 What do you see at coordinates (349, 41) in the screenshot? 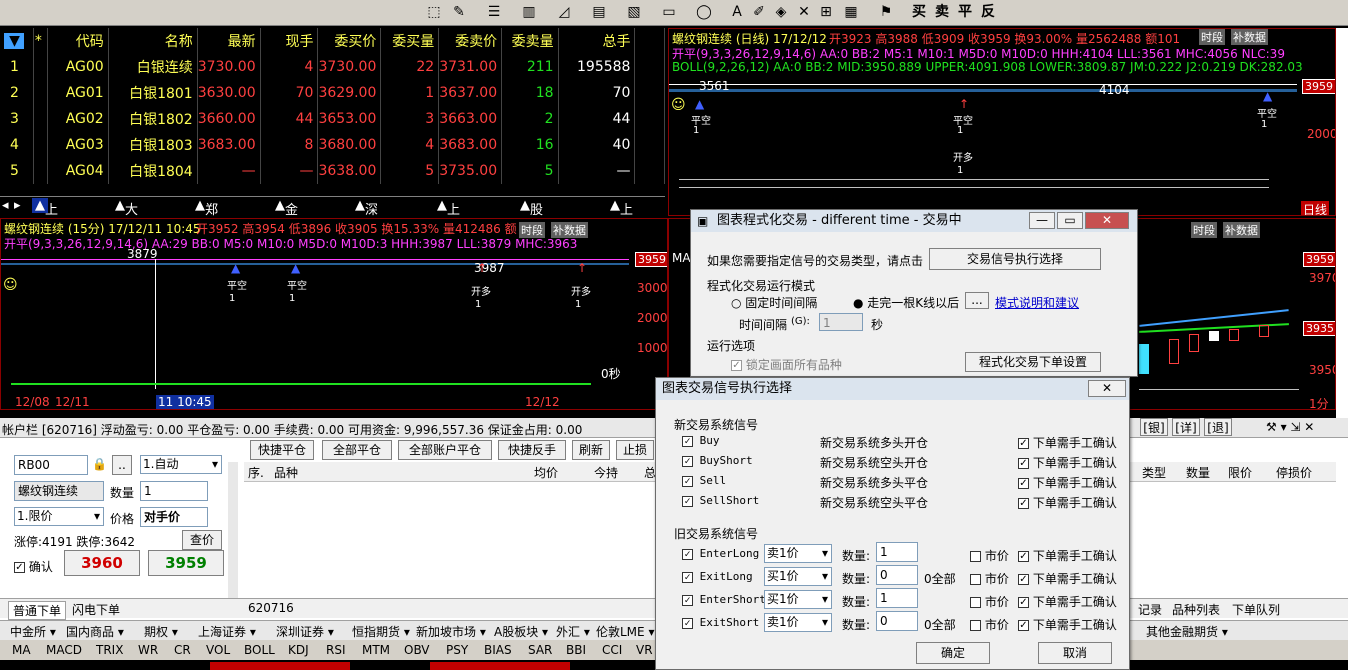
I see `col-bid: 委买价` at bounding box center [349, 41].